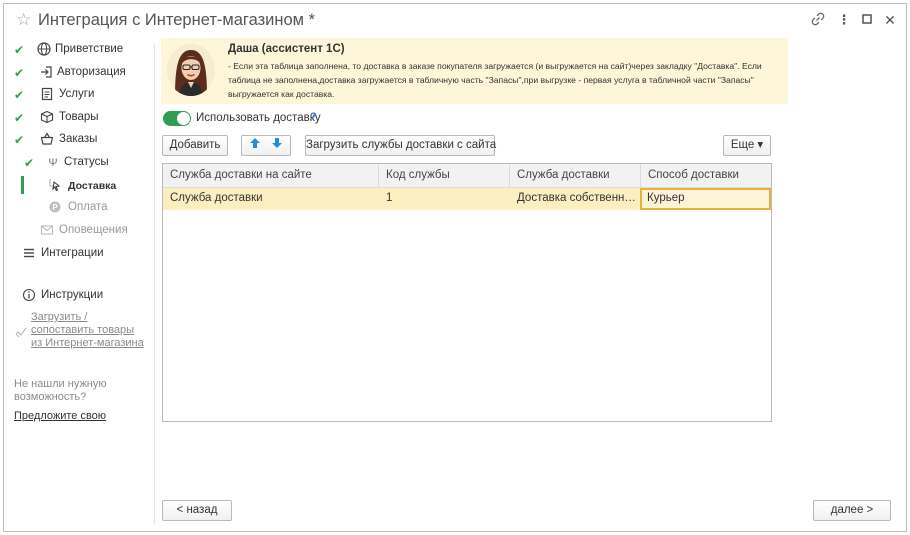 The width and height of the screenshot is (910, 535). What do you see at coordinates (444, 176) in the screenshot?
I see `column-header: Код службы` at bounding box center [444, 176].